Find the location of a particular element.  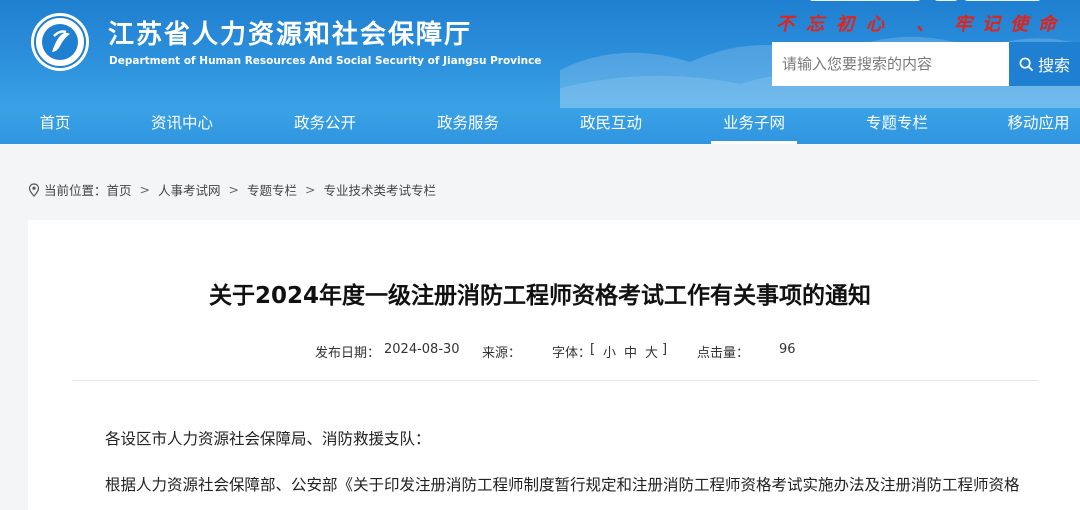

meta-divider is located at coordinates (555, 380).